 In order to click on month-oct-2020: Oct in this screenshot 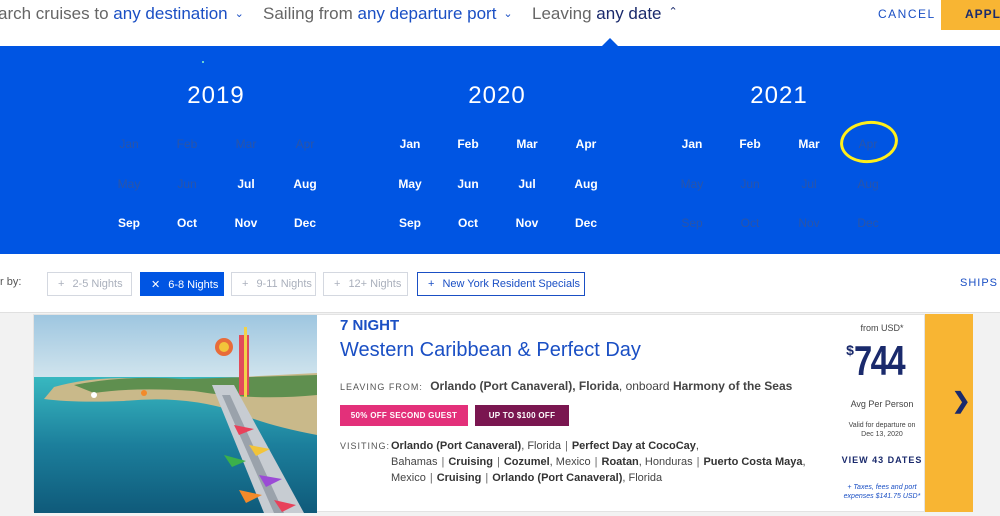, I will do `click(468, 223)`.